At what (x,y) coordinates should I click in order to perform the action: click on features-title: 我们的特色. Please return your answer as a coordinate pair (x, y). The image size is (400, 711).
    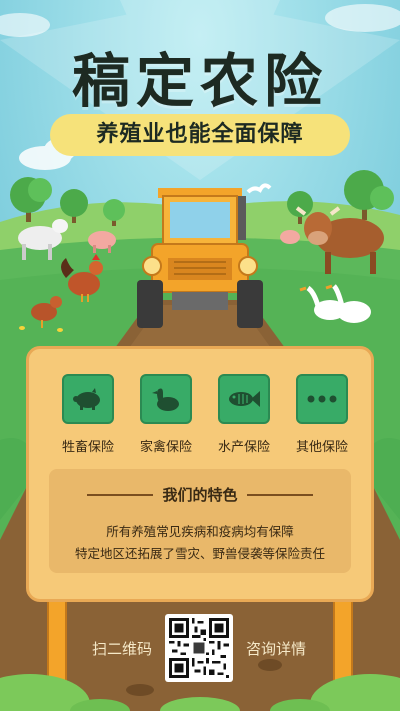
    Looking at the image, I should click on (200, 495).